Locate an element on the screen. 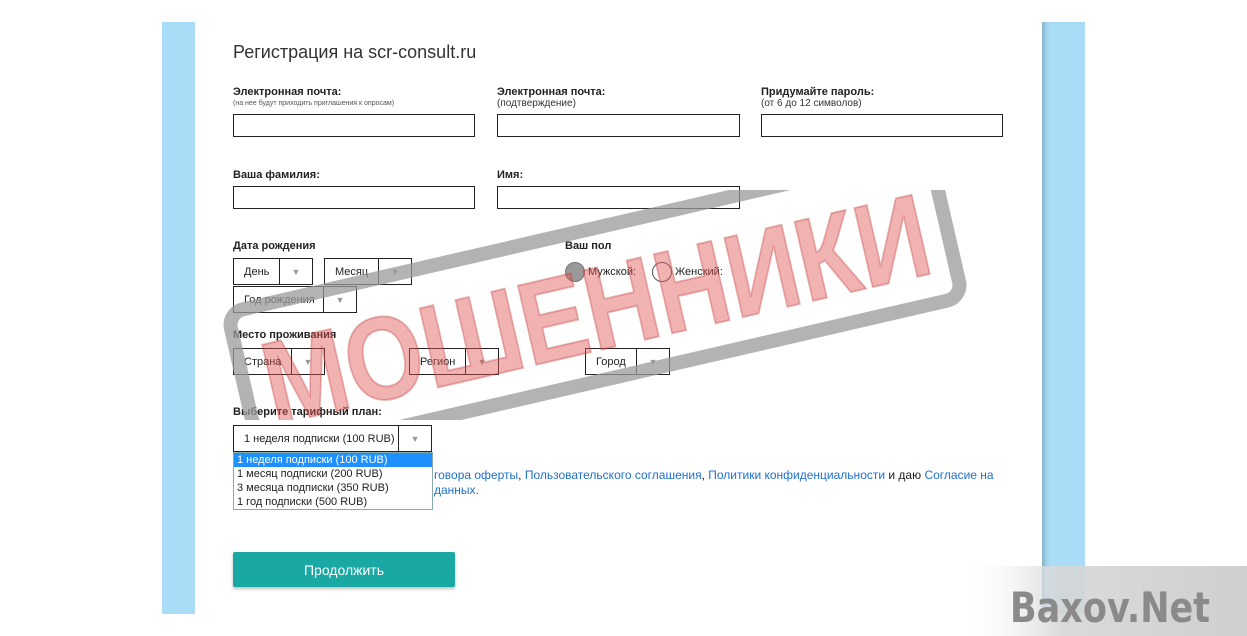 This screenshot has width=1247, height=636. consent-link-continued: данных. is located at coordinates (456, 490).